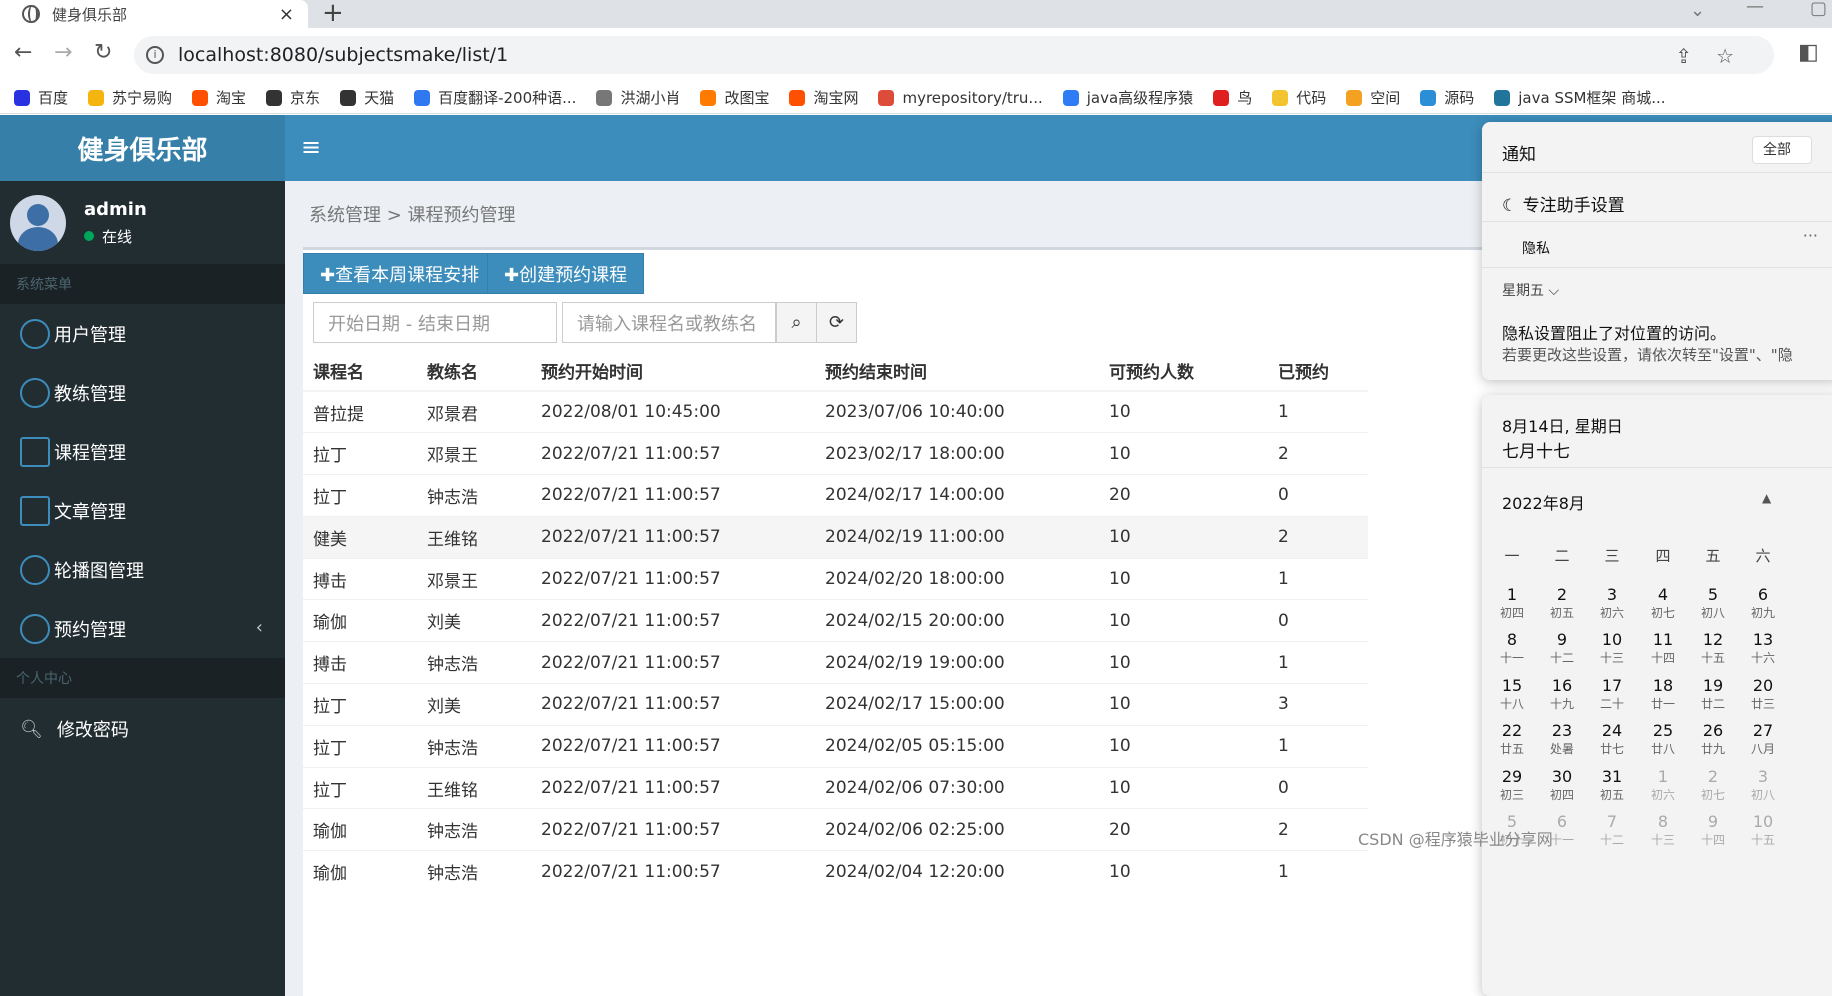 Image resolution: width=1832 pixels, height=996 pixels. Describe the element at coordinates (1562, 425) in the screenshot. I see `calendar-date: 8月14日, 星期日` at that location.